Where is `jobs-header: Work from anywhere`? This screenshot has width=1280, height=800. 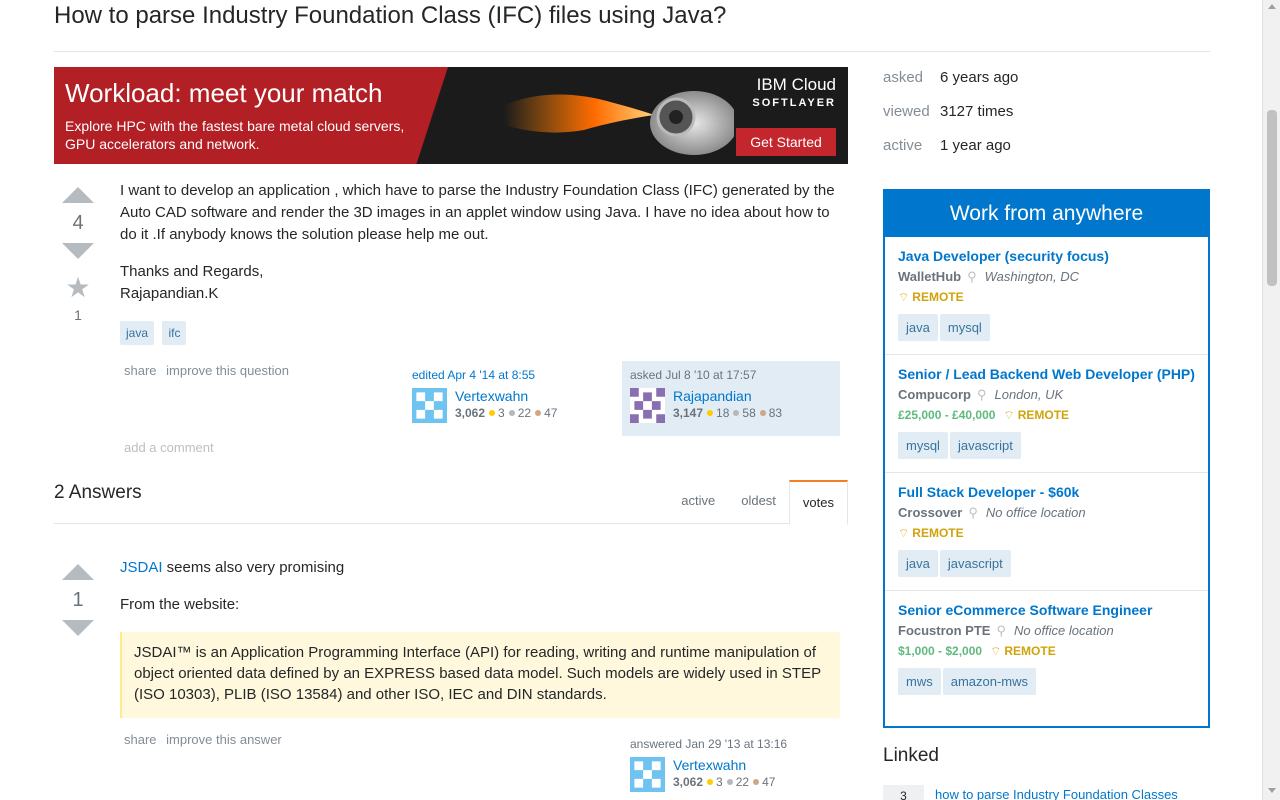 jobs-header: Work from anywhere is located at coordinates (1046, 214).